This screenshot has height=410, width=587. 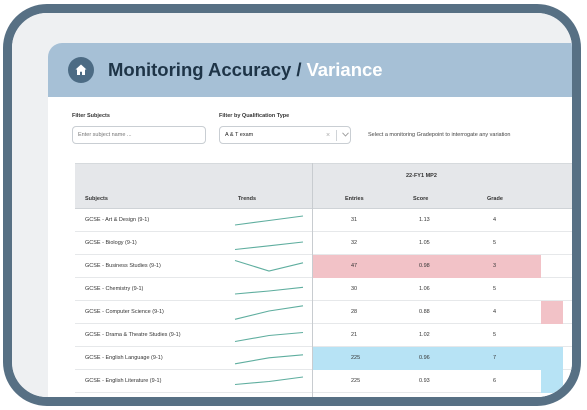 What do you see at coordinates (200, 69) in the screenshot?
I see `page-title-main: Monitoring Accuracy` at bounding box center [200, 69].